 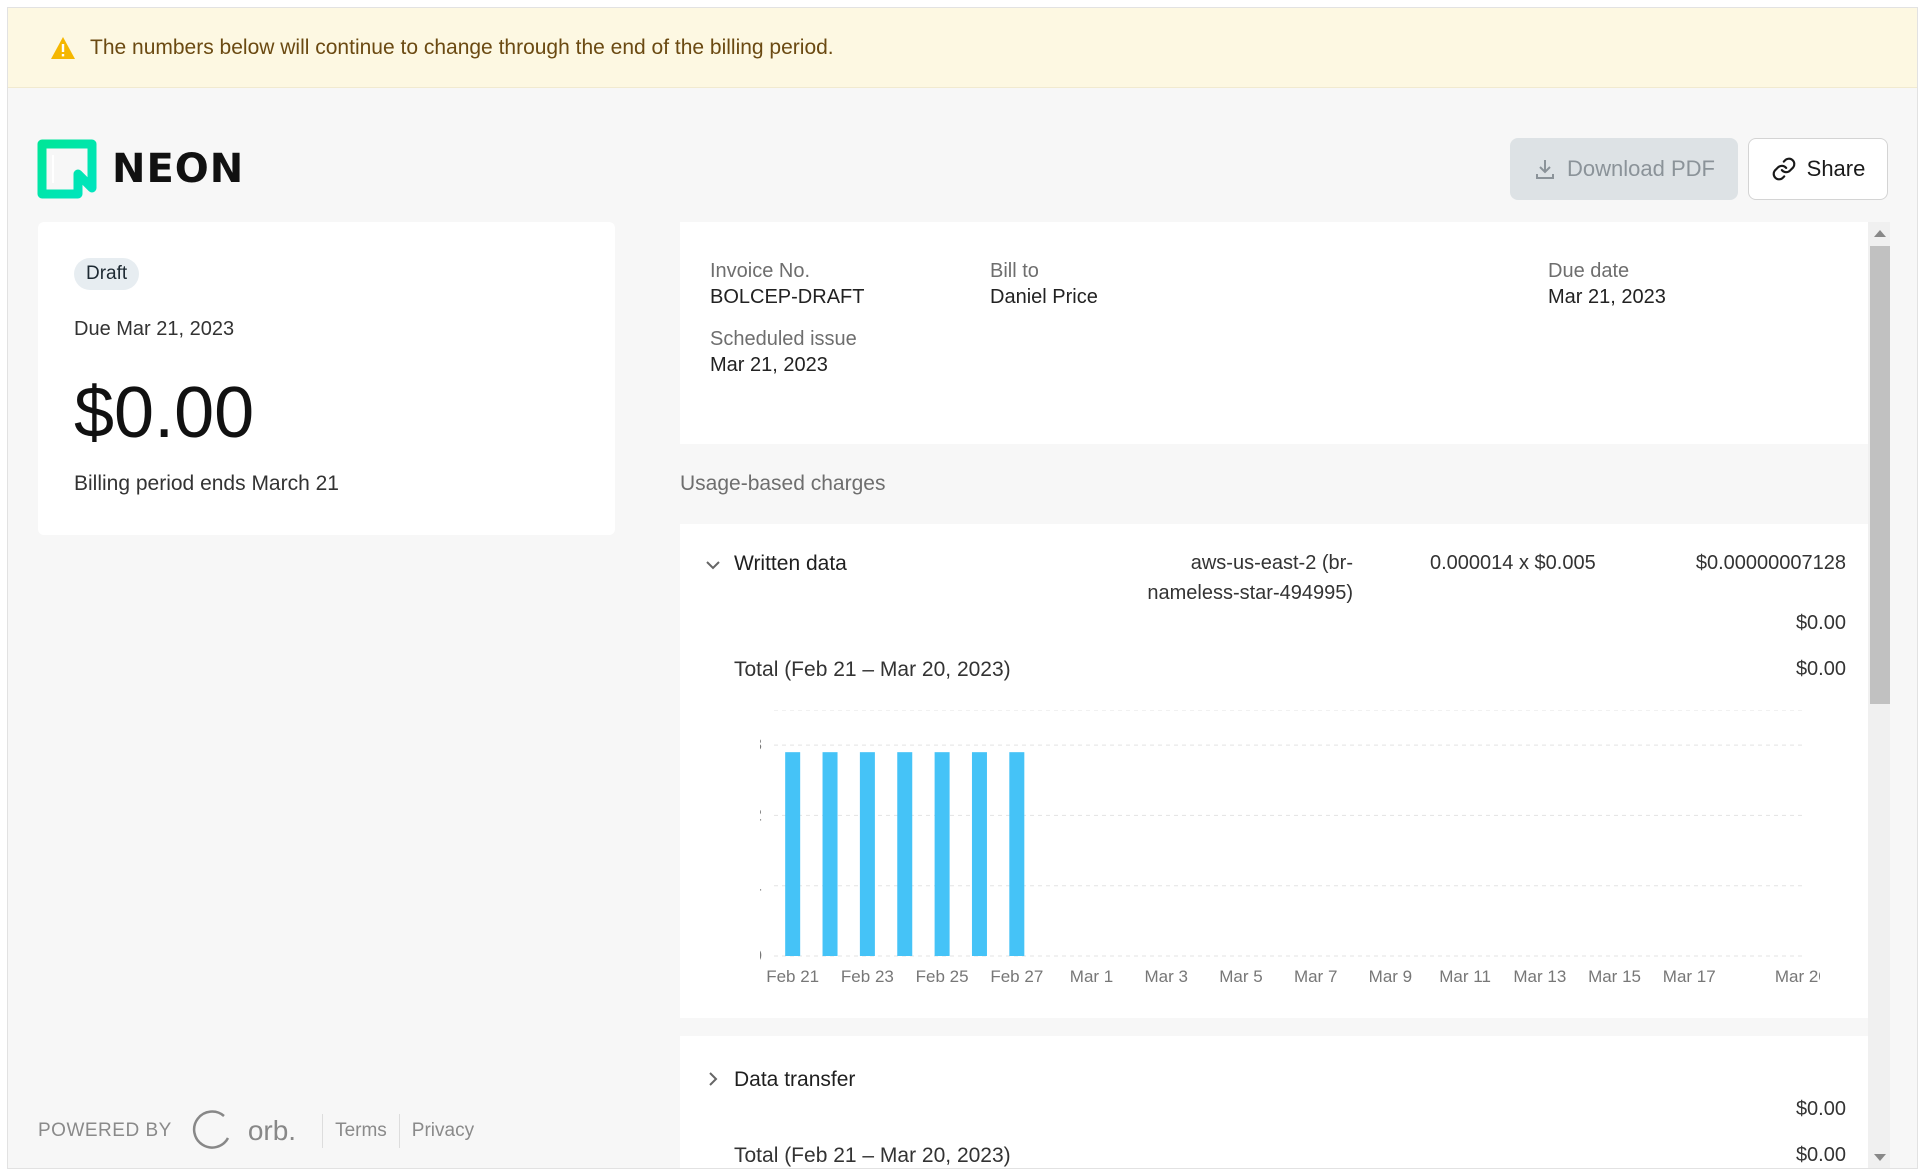 What do you see at coordinates (1315, 976) in the screenshot?
I see `x-tick-label: Mar 7` at bounding box center [1315, 976].